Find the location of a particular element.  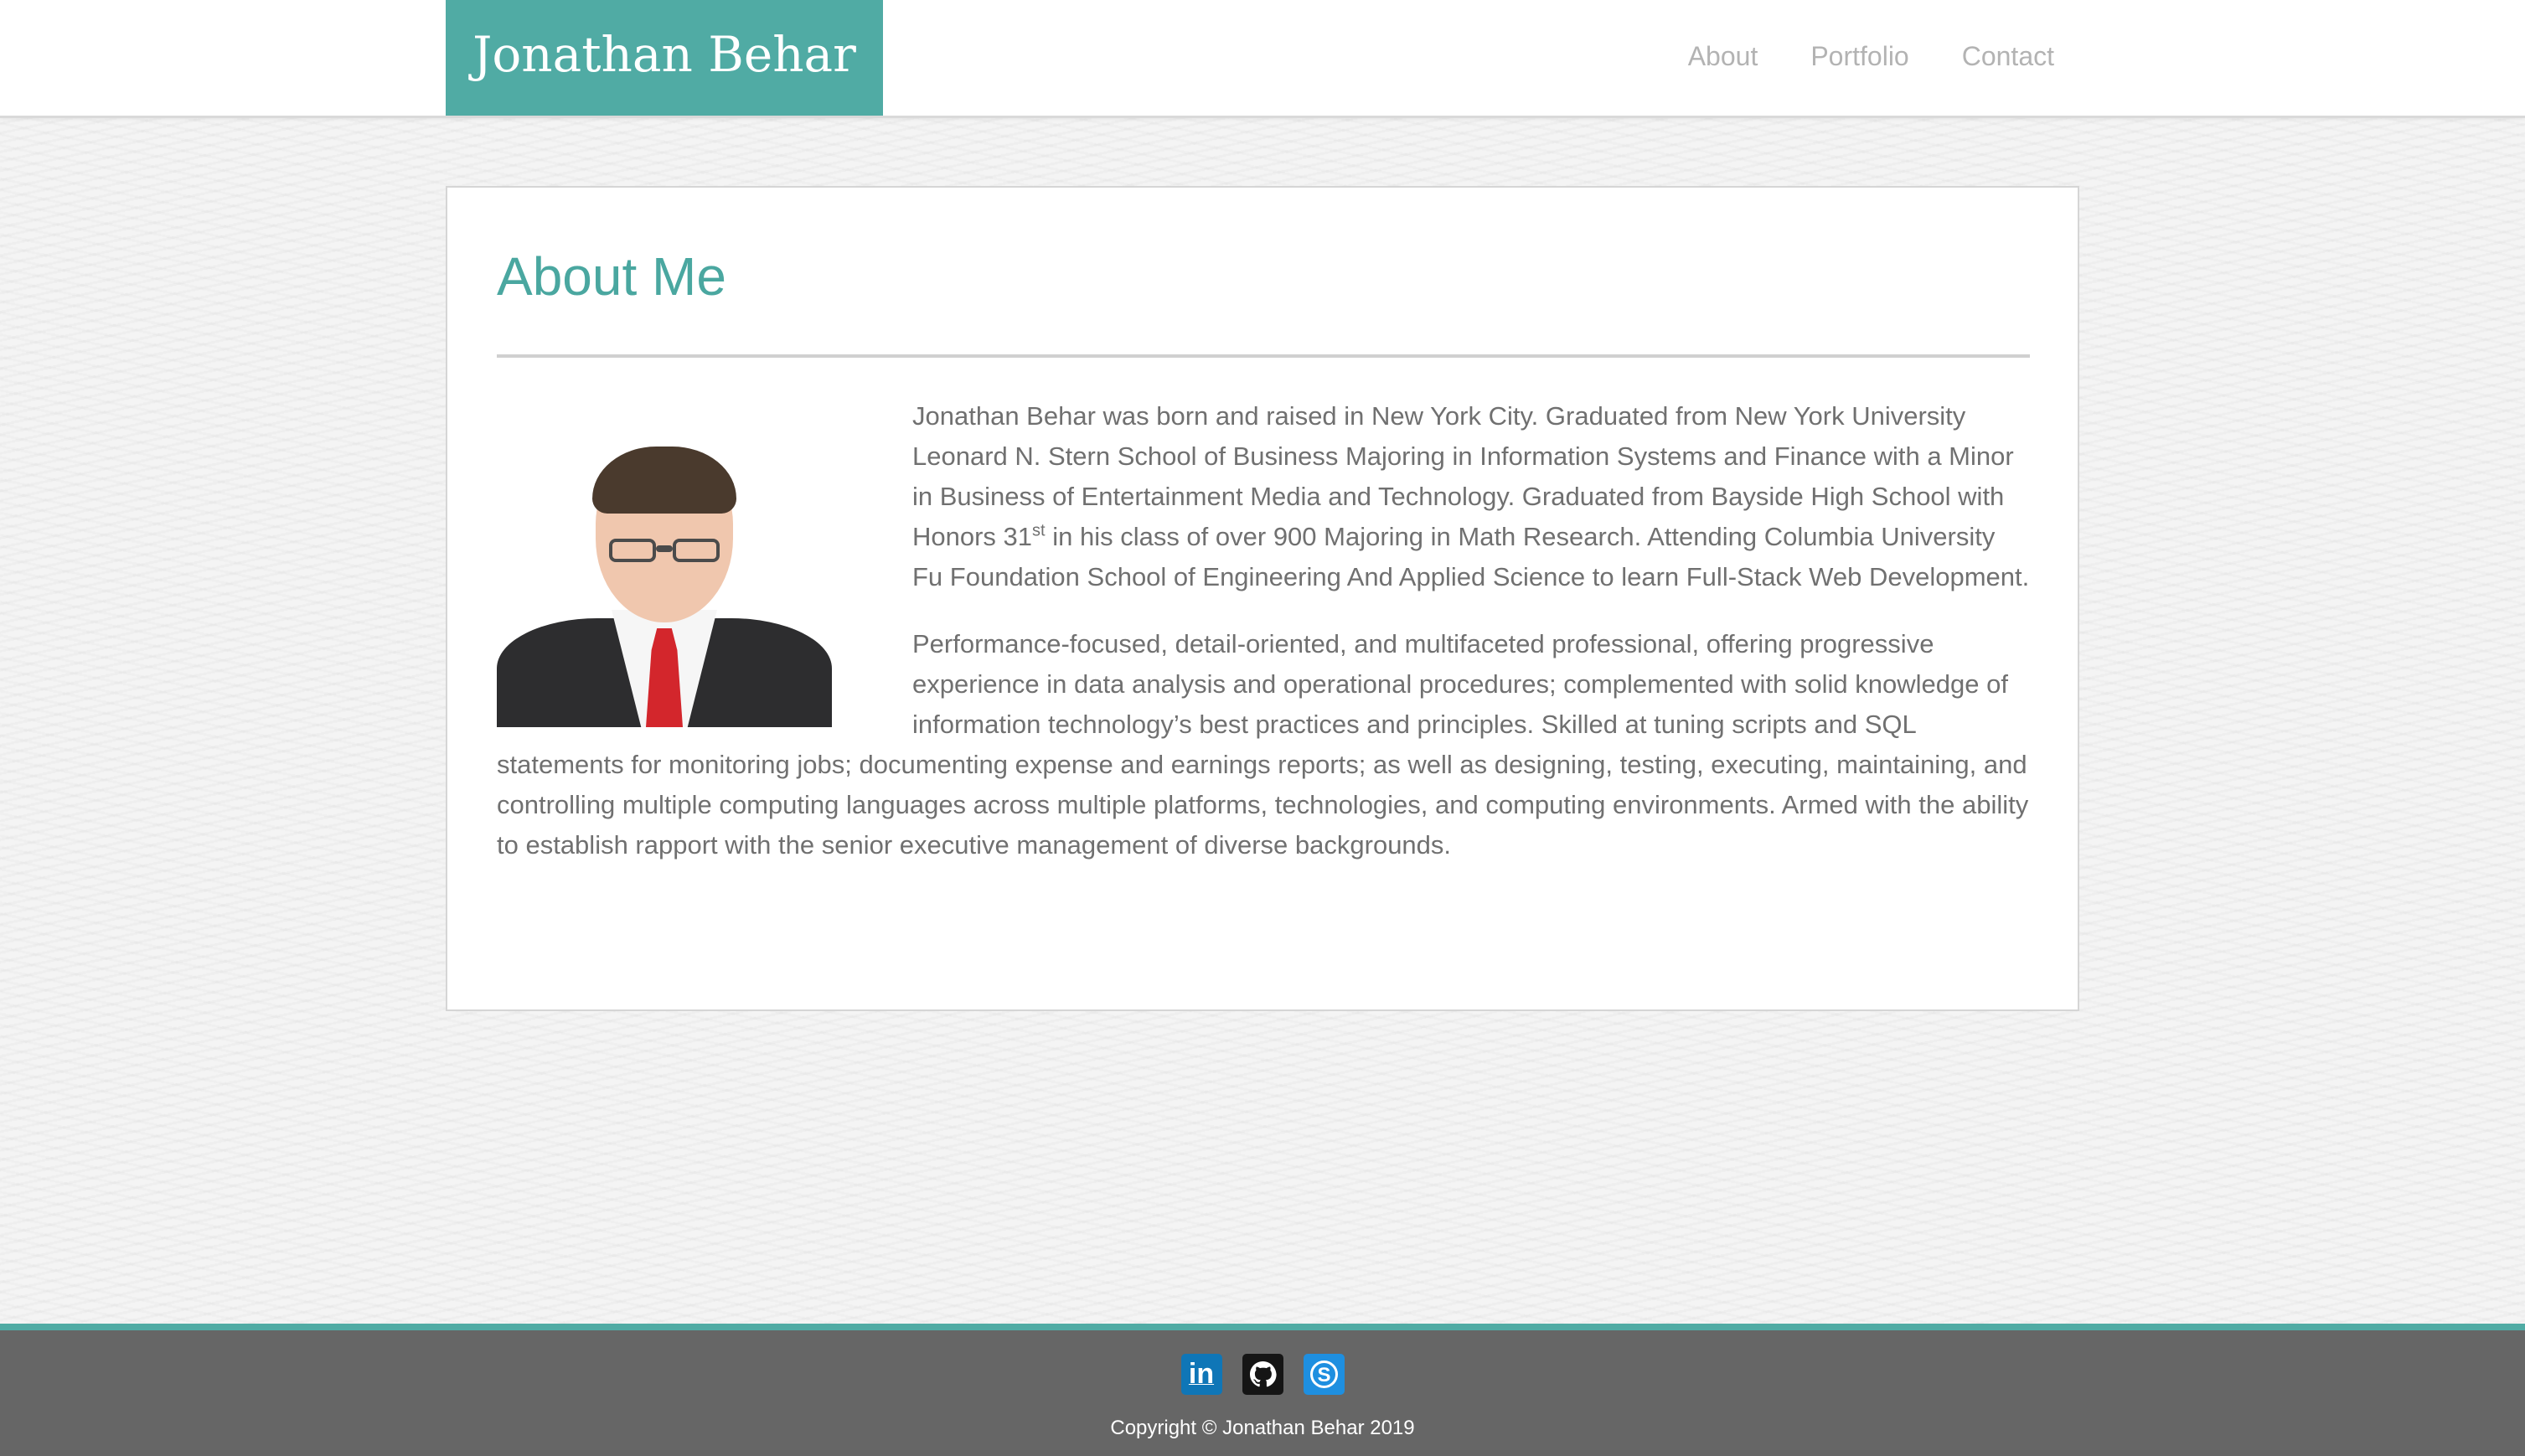

main-nav: About Portfolio Contact is located at coordinates (1844, 56).